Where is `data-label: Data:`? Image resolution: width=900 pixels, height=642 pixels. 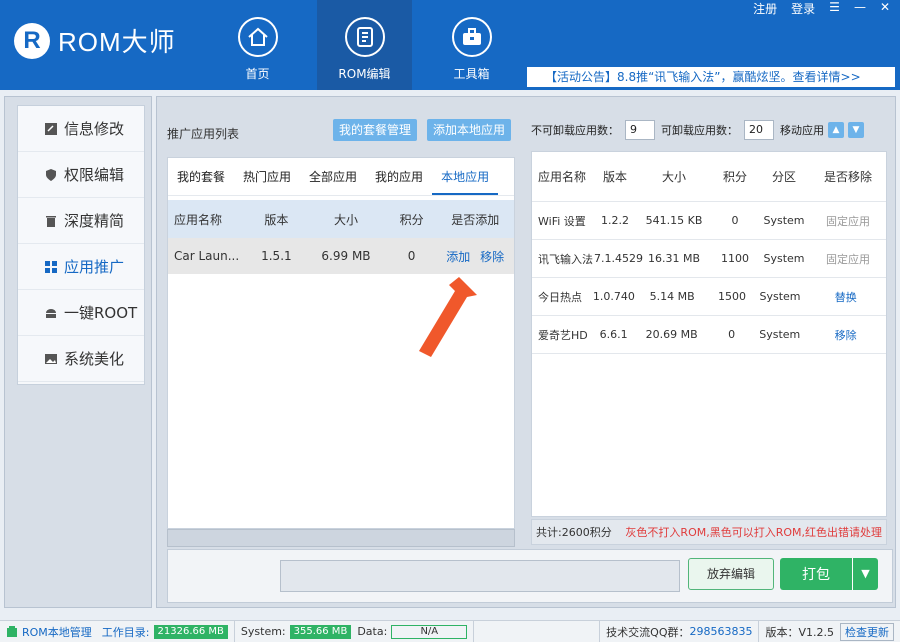
data-label: Data: is located at coordinates (372, 631).